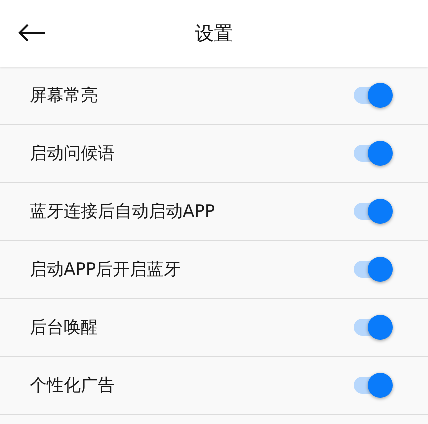 This screenshot has width=428, height=424. I want to click on setting-label: 蓝牙连接后自动启动APP, so click(123, 212).